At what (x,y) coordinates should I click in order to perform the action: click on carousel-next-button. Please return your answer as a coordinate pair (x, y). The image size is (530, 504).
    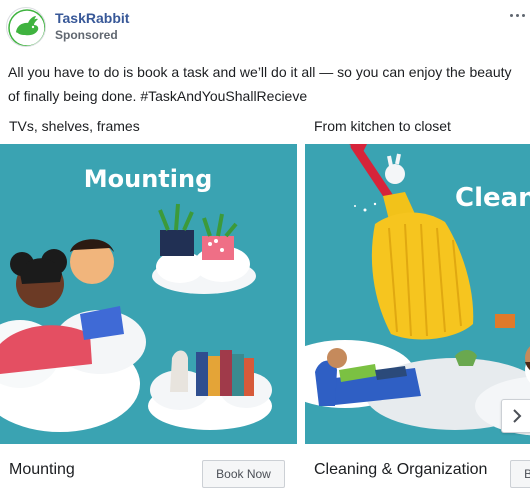
    Looking at the image, I should click on (515, 416).